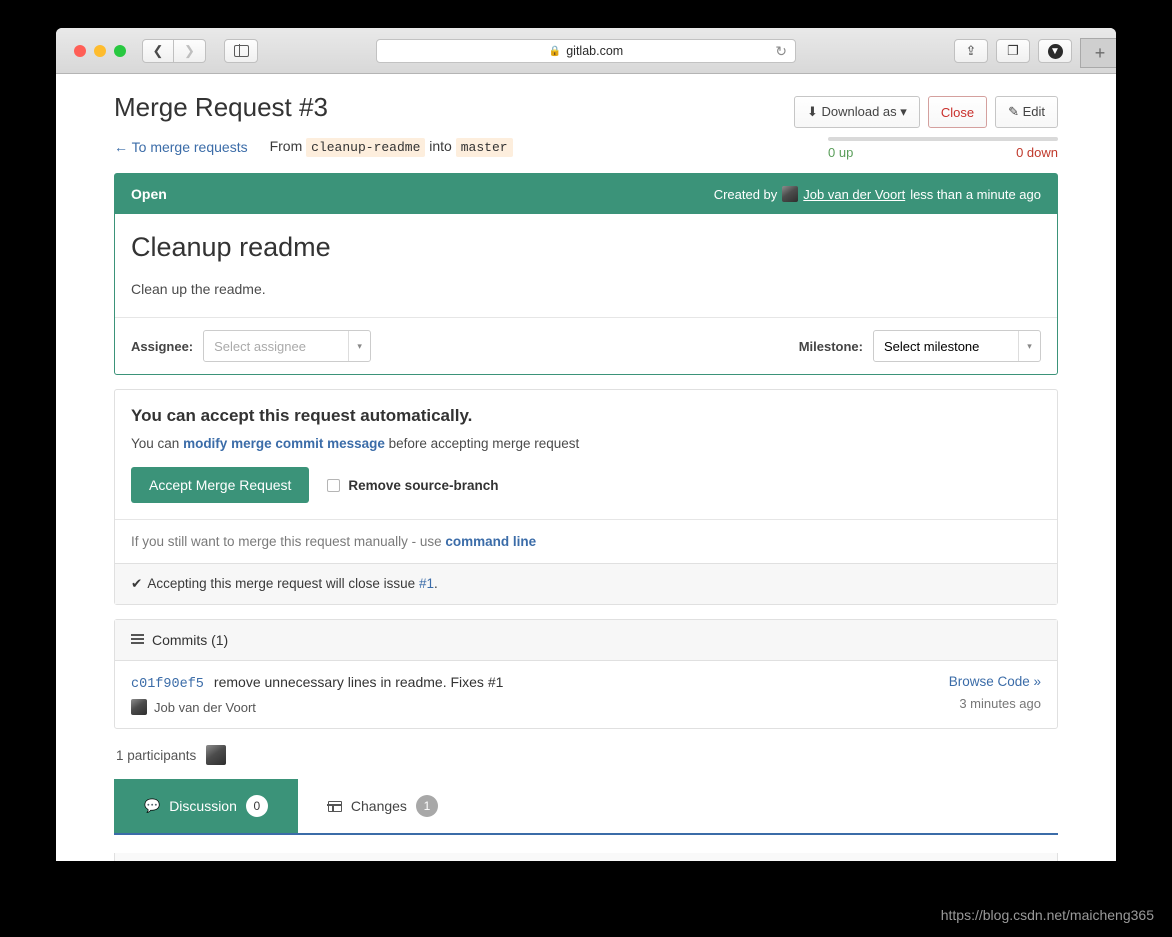 This screenshot has height=937, width=1172. I want to click on minimize-window-button, so click(100, 50).